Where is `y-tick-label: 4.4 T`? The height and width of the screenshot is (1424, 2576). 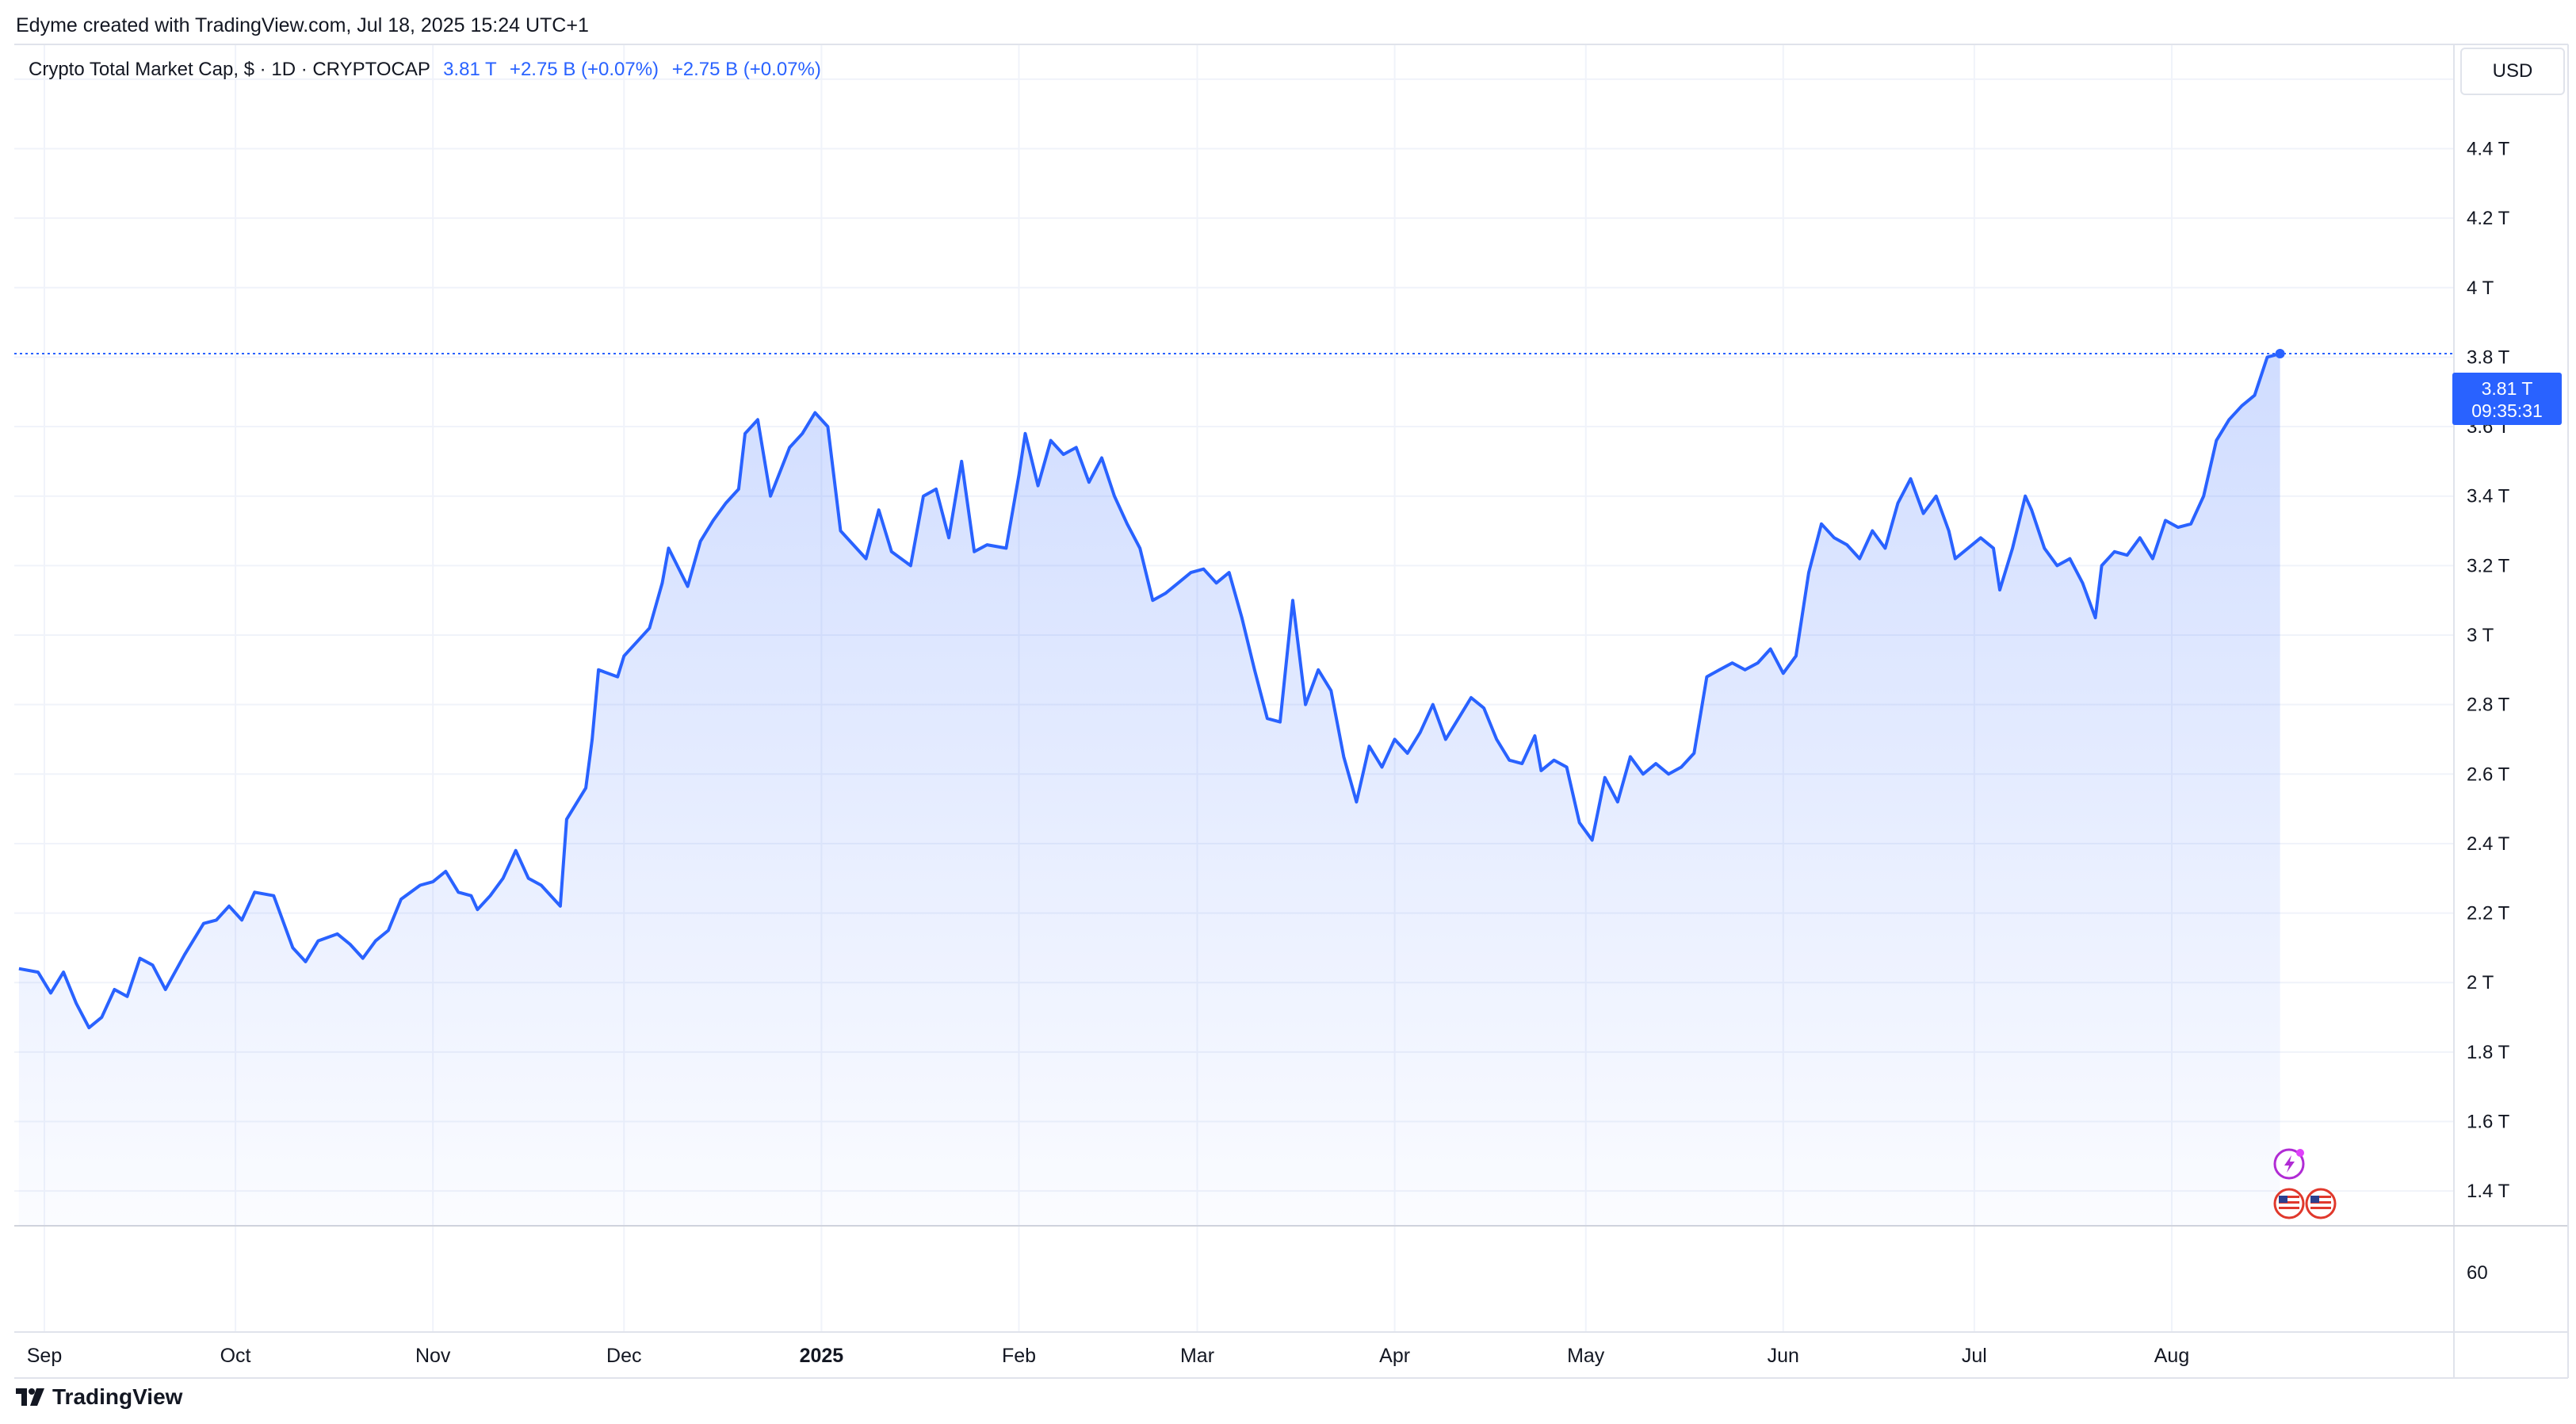
y-tick-label: 4.4 T is located at coordinates (2488, 148).